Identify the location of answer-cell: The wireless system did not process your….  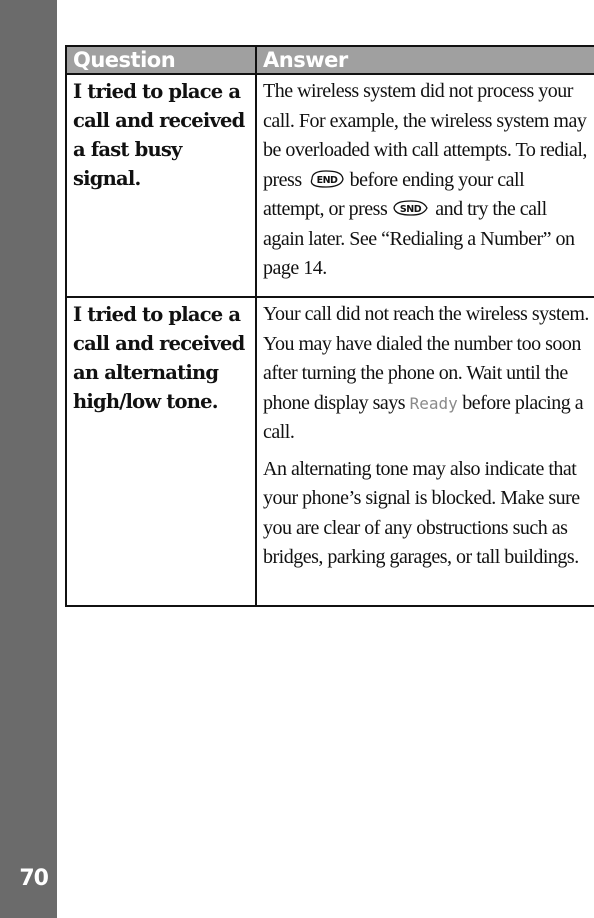
(424, 185).